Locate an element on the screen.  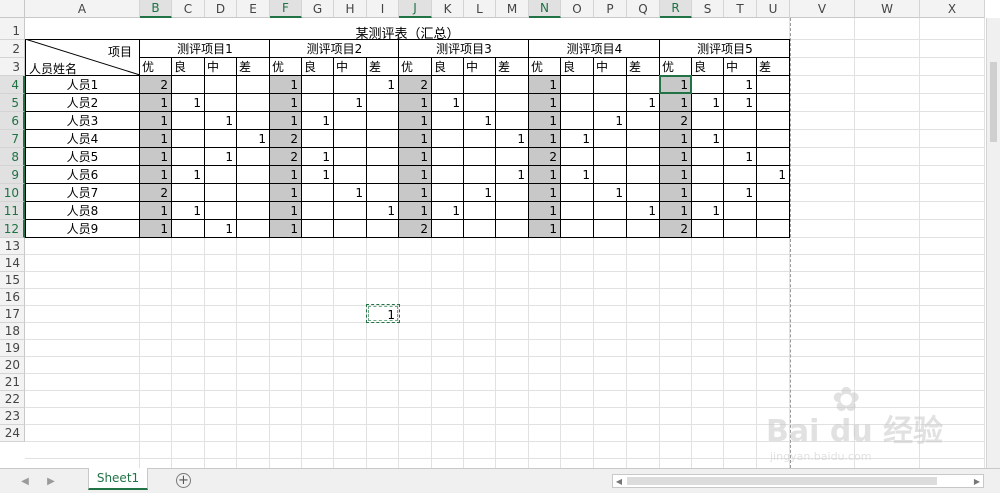
column-header-S: S is located at coordinates (708, 9).